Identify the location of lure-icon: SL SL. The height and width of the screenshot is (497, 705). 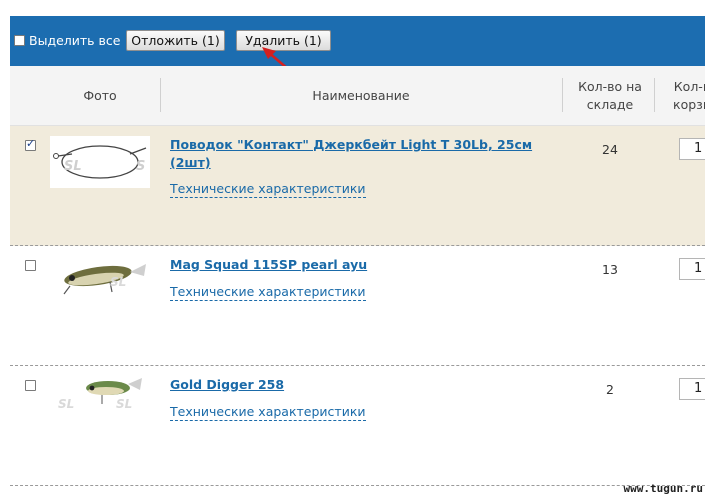
(100, 394).